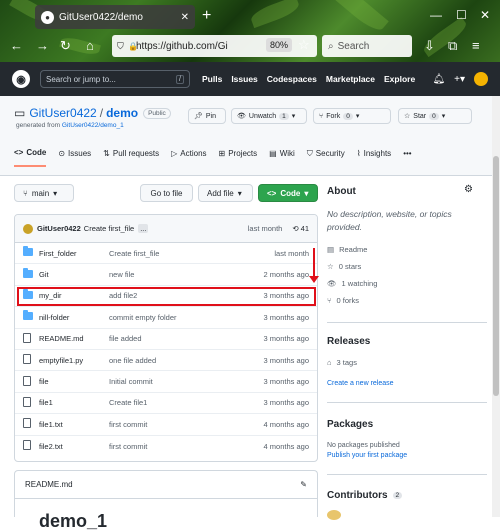 The width and height of the screenshot is (500, 532). What do you see at coordinates (74, 360) in the screenshot?
I see `file-name: emptyfile1.py` at bounding box center [74, 360].